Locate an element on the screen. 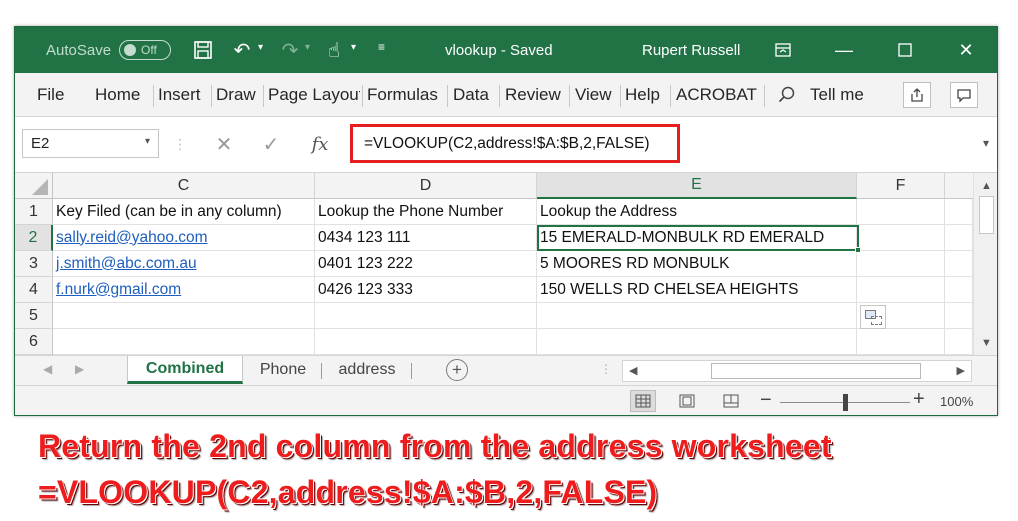 This screenshot has height=521, width=1018. cell-d6 is located at coordinates (426, 342).